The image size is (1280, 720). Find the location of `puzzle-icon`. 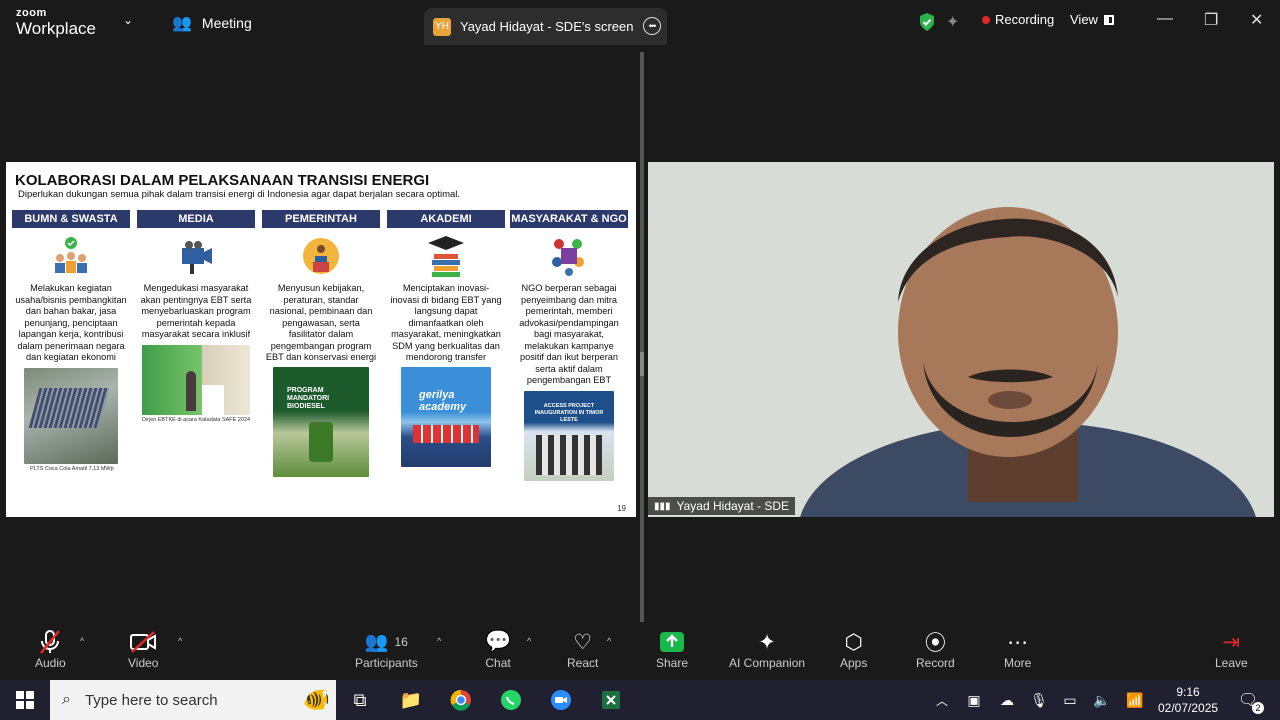

puzzle-icon is located at coordinates (569, 255).